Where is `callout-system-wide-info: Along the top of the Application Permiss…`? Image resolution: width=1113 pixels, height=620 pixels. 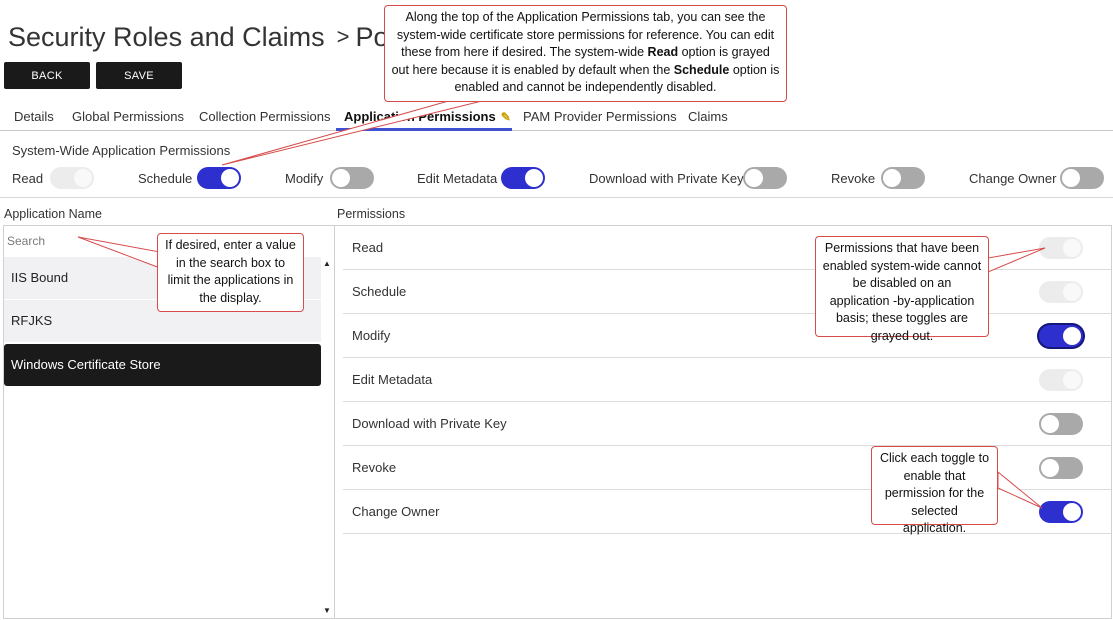 callout-system-wide-info: Along the top of the Application Permiss… is located at coordinates (585, 53).